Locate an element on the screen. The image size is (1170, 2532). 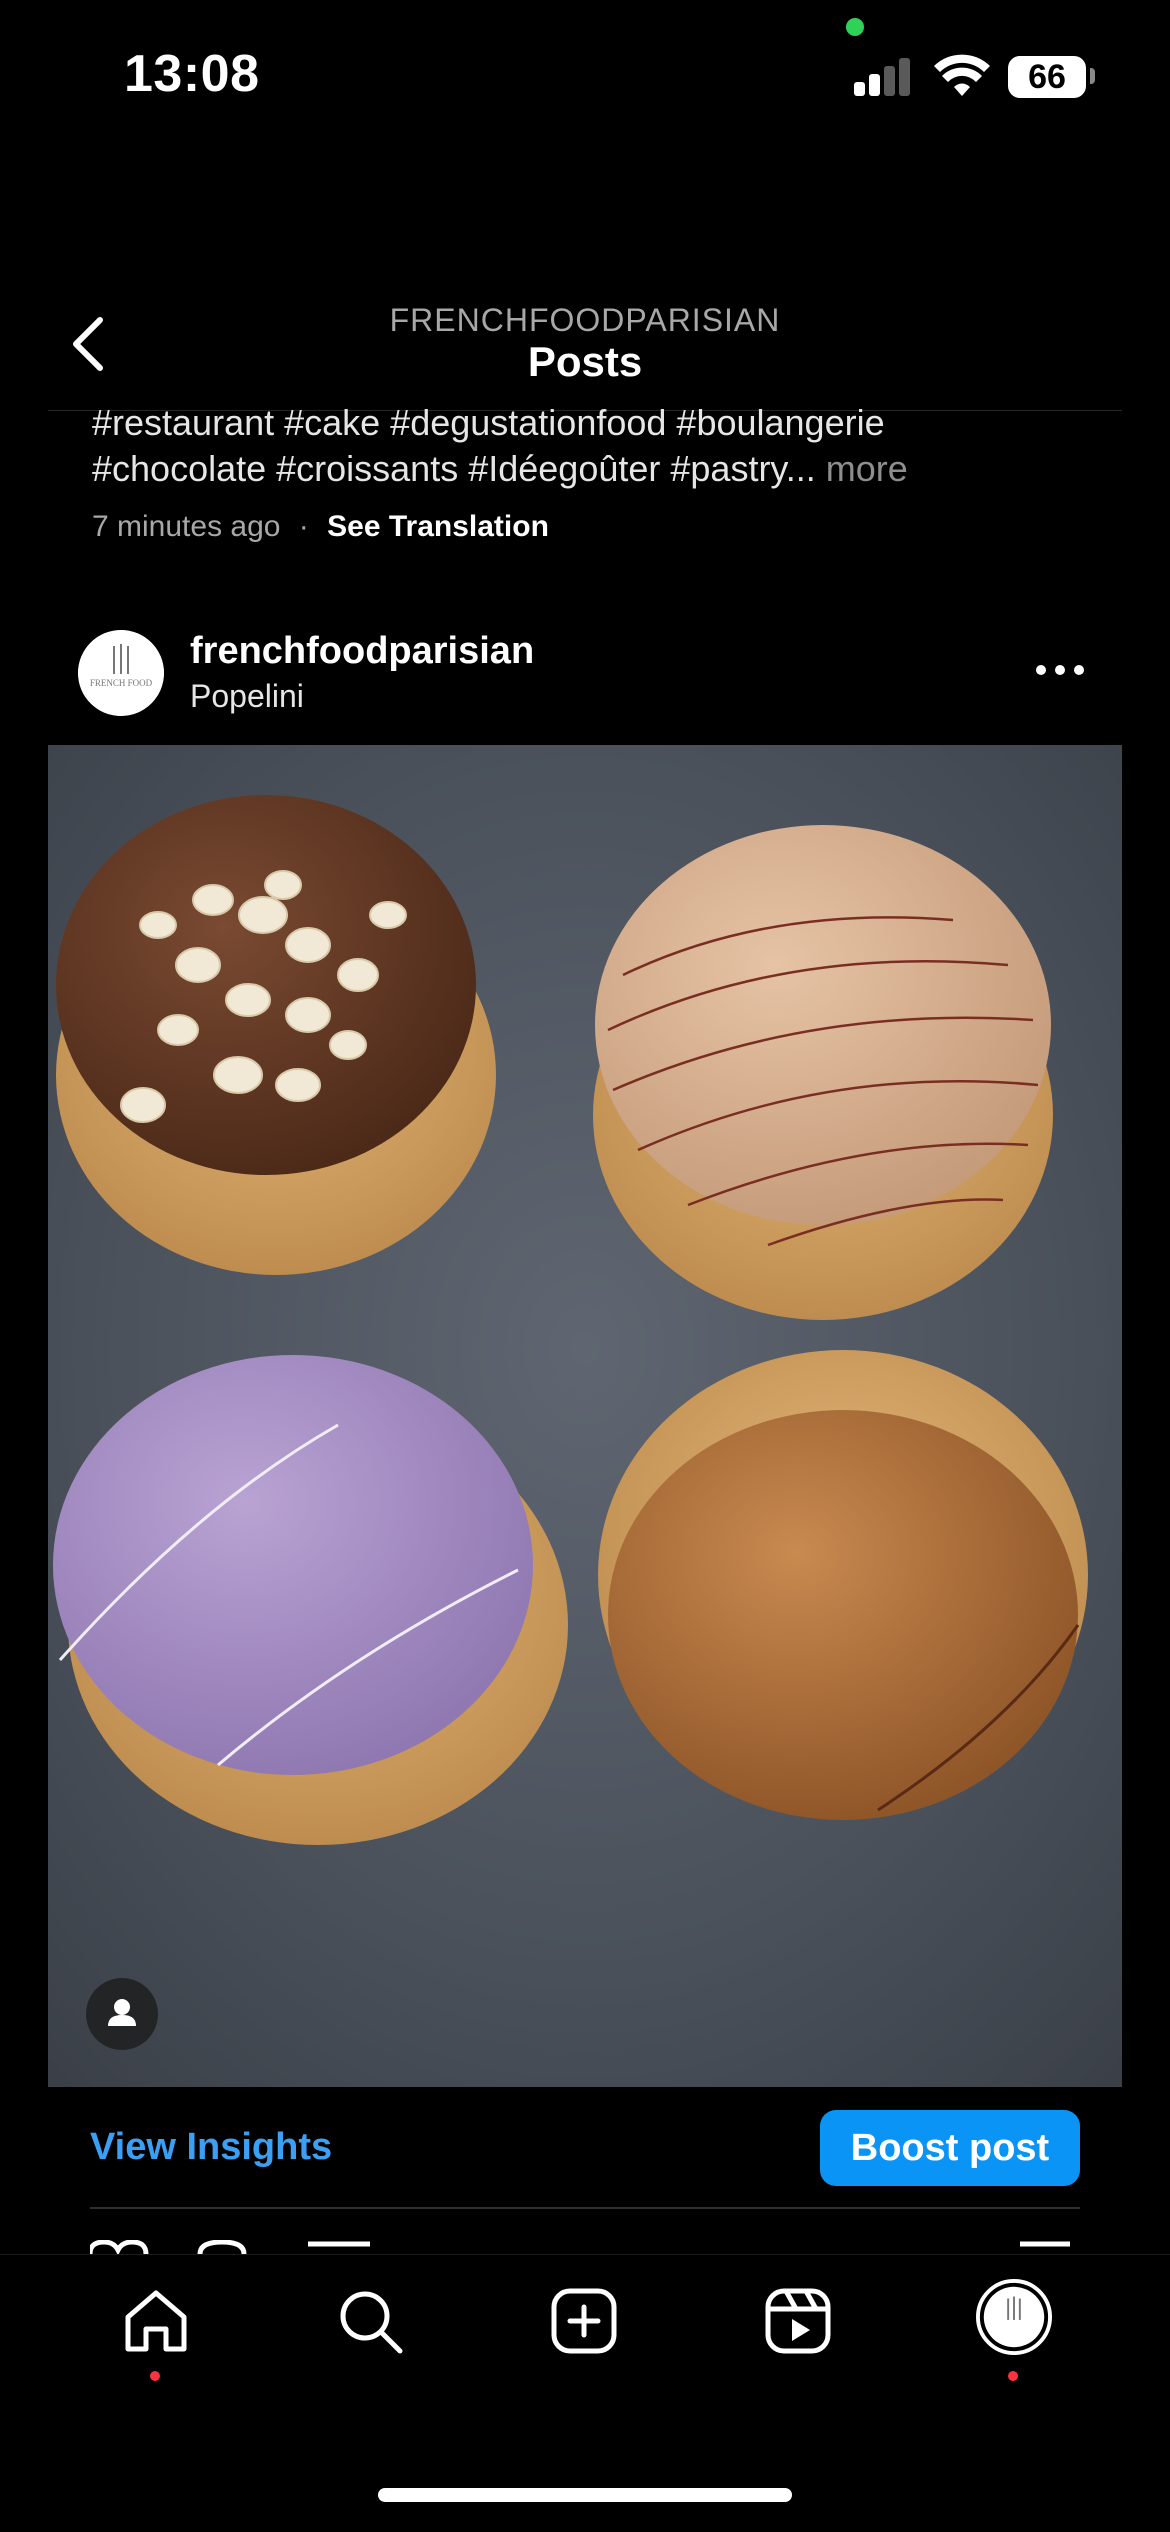
view-insights-link: View Insights is located at coordinates (211, 2147).